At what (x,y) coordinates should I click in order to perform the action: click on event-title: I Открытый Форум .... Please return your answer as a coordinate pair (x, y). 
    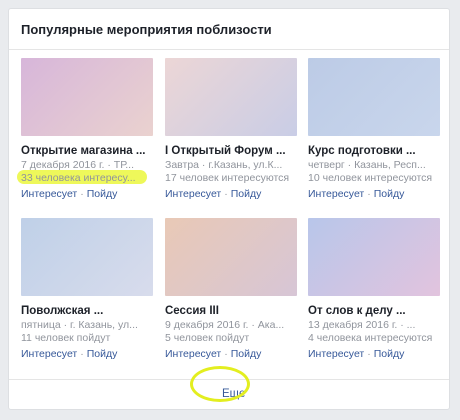
    Looking at the image, I should click on (231, 151).